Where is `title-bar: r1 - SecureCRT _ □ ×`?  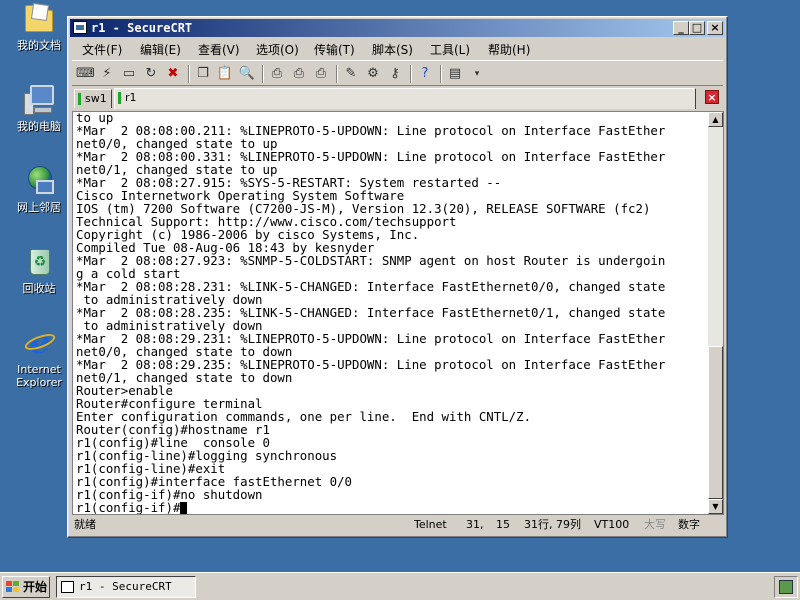
title-bar: r1 - SecureCRT _ □ × is located at coordinates (397, 28).